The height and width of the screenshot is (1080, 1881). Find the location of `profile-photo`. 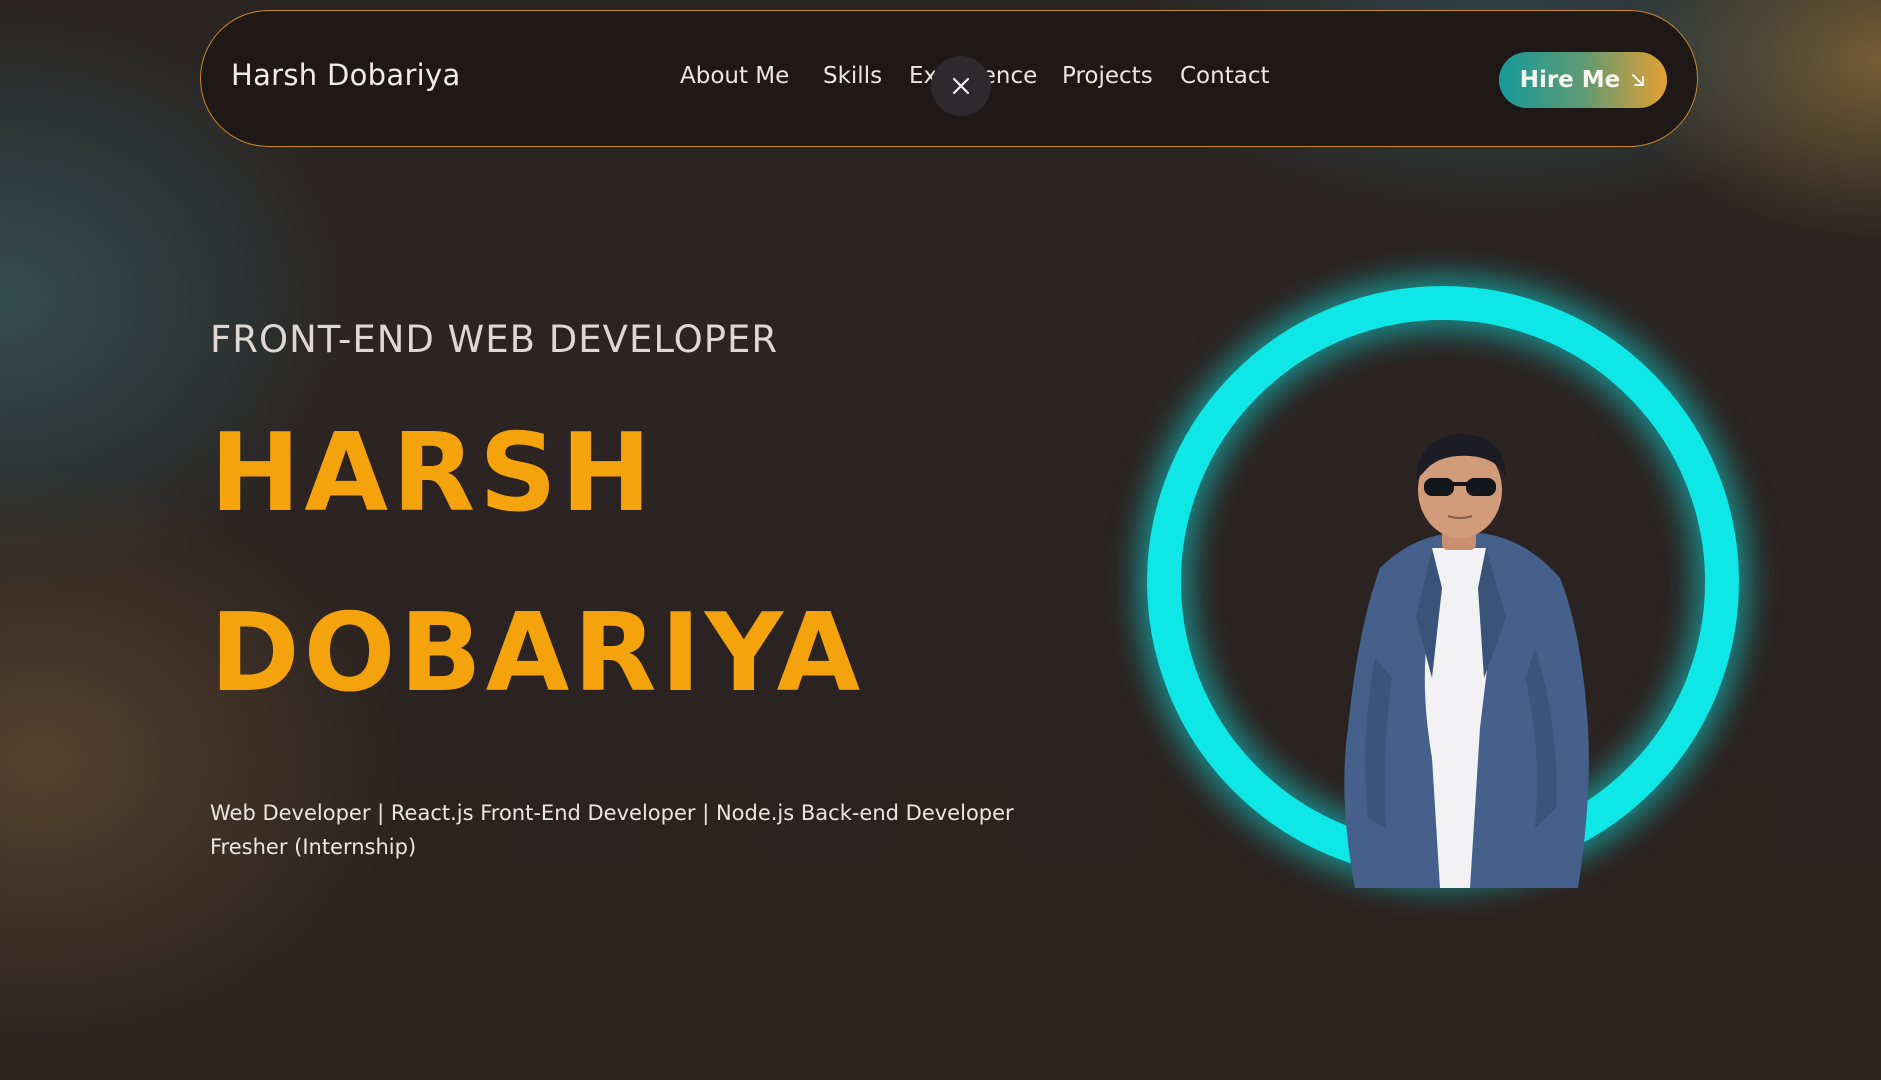

profile-photo is located at coordinates (1466, 661).